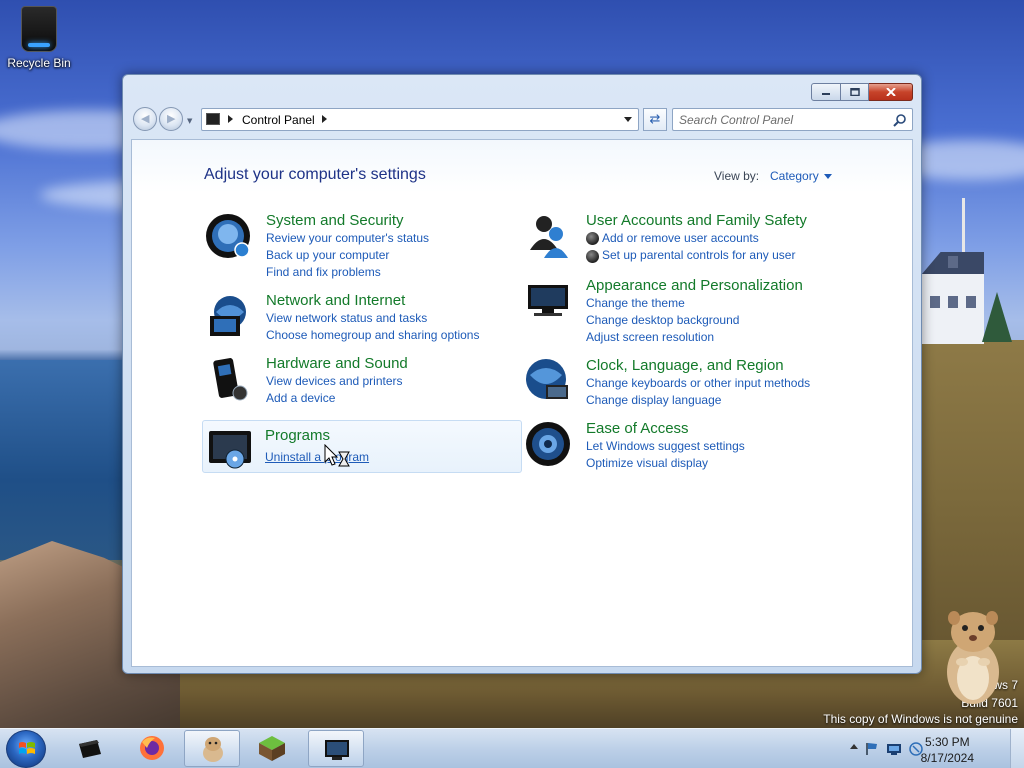 Image resolution: width=1024 pixels, height=768 pixels. Describe the element at coordinates (647, 463) in the screenshot. I see `link-optimize-visual: Optimize visual display` at that location.